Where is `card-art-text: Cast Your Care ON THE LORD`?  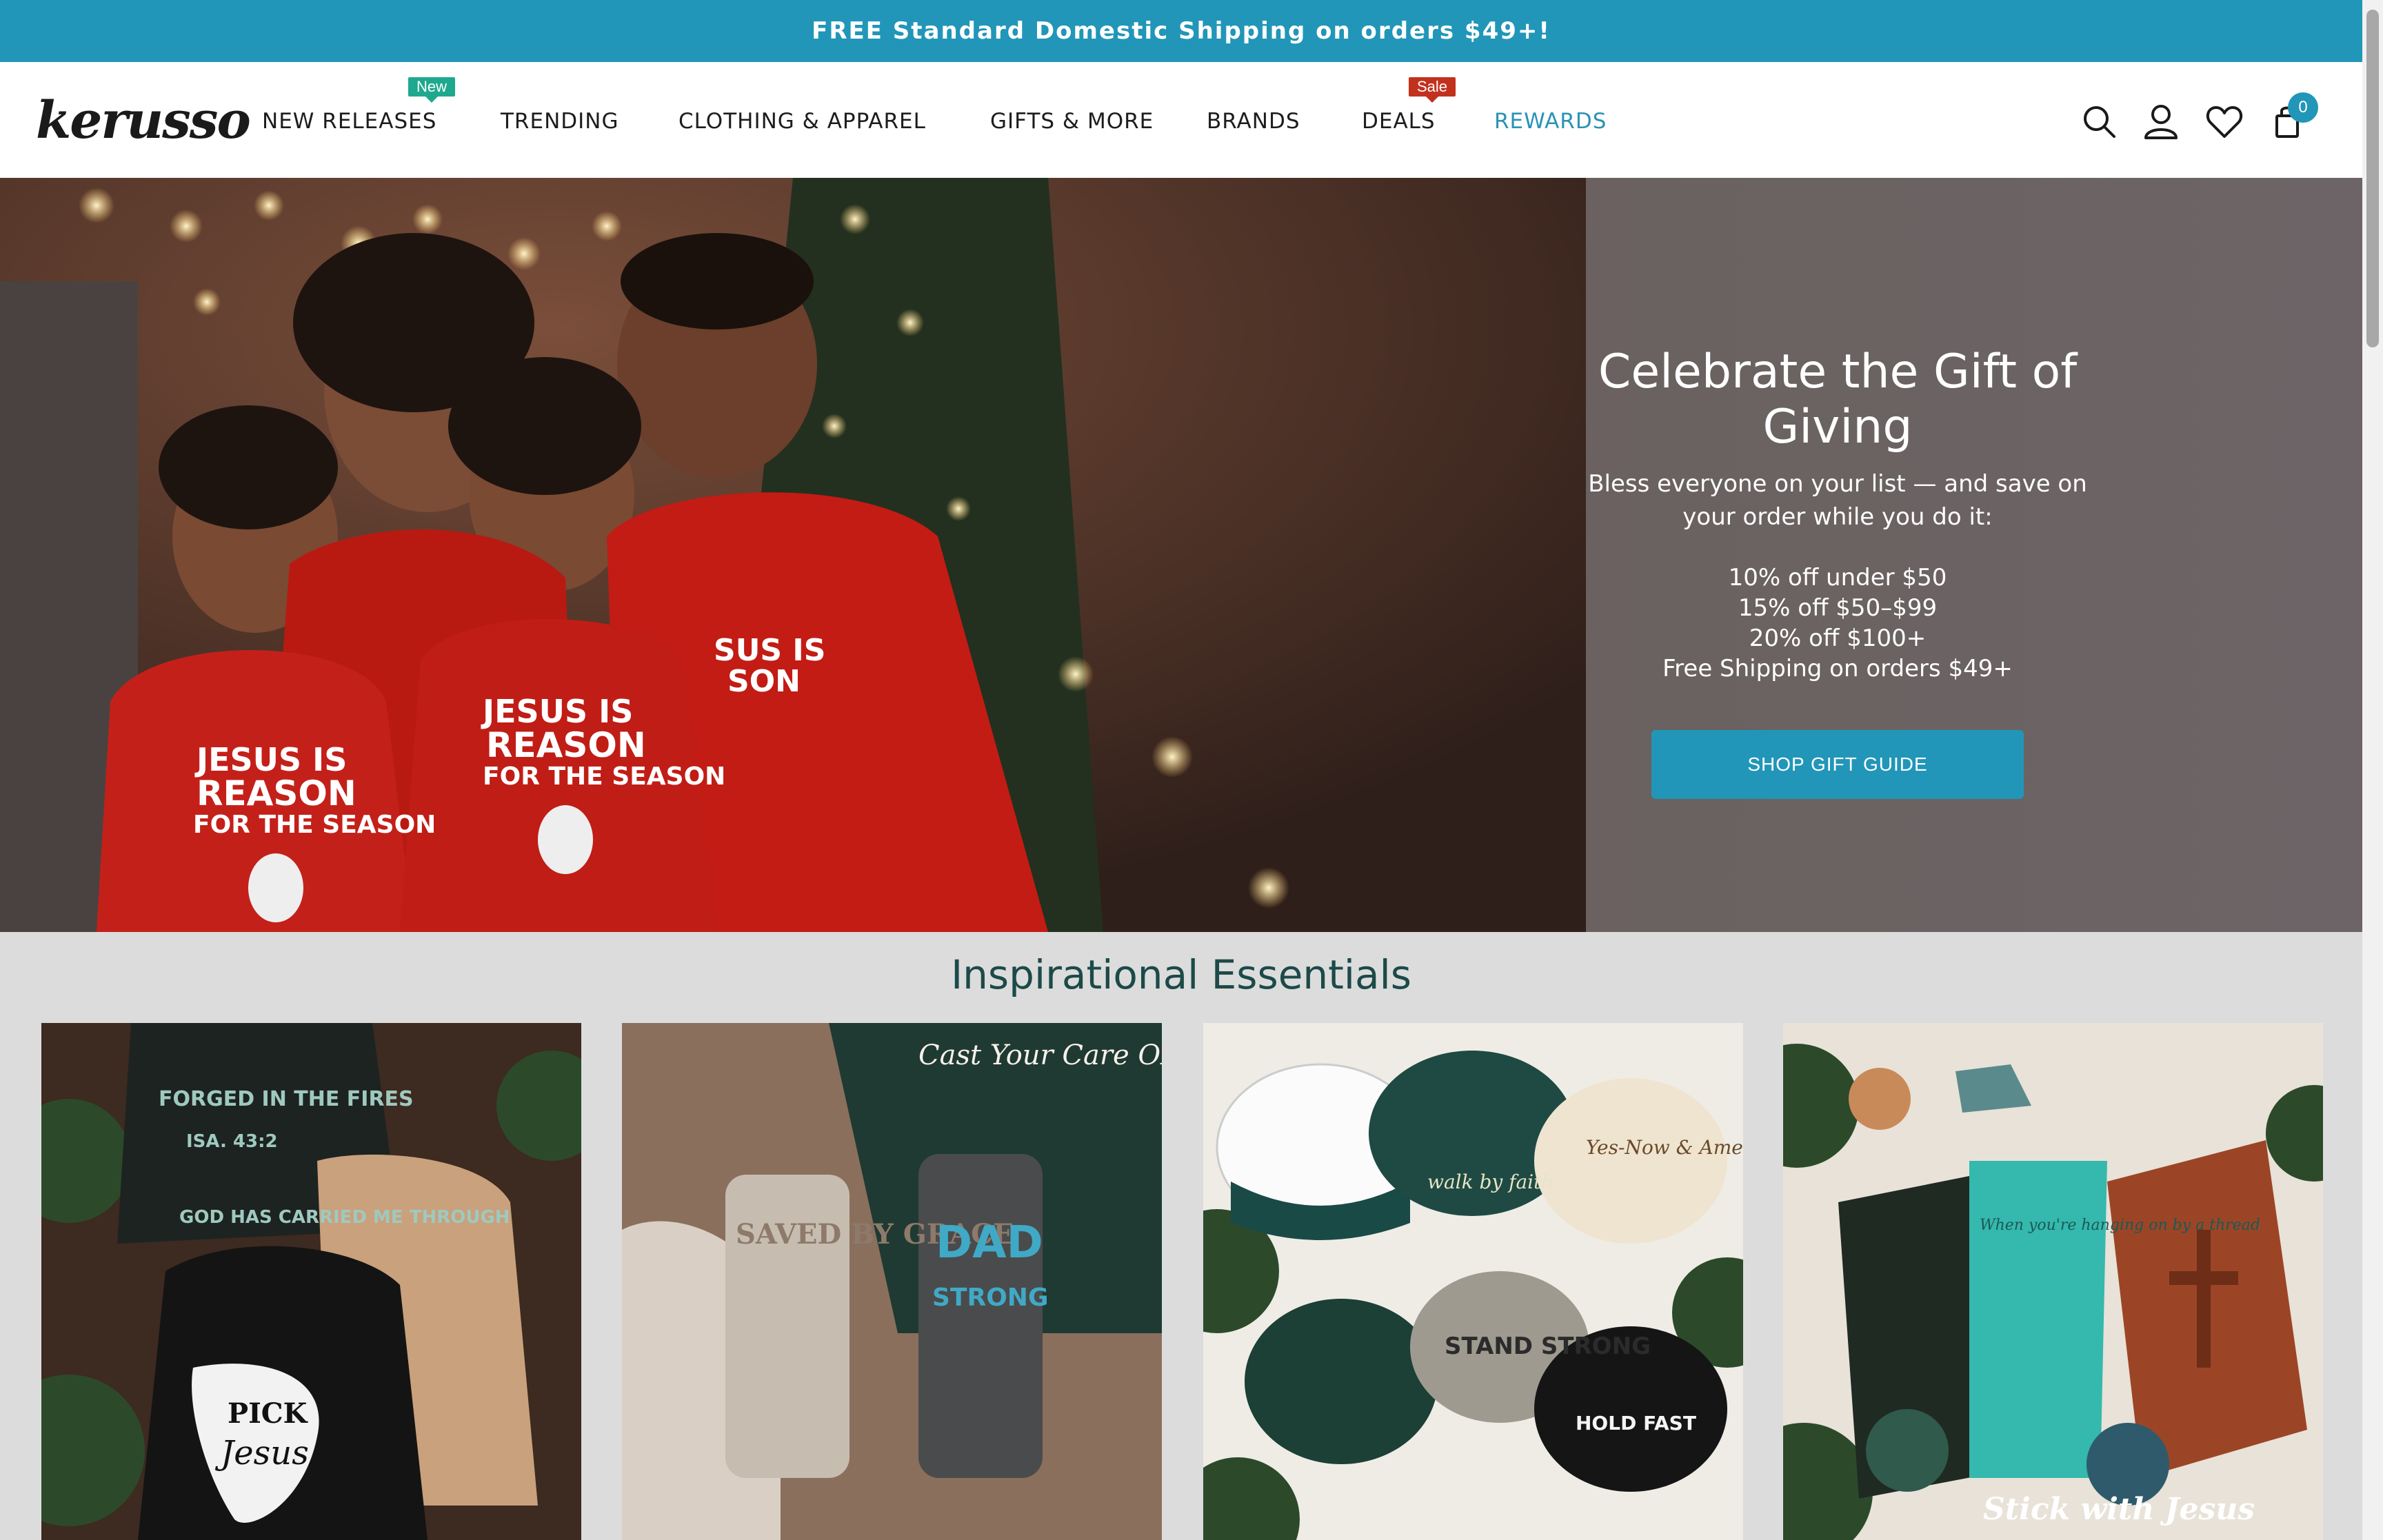 card-art-text: Cast Your Care ON THE LORD is located at coordinates (1040, 1056).